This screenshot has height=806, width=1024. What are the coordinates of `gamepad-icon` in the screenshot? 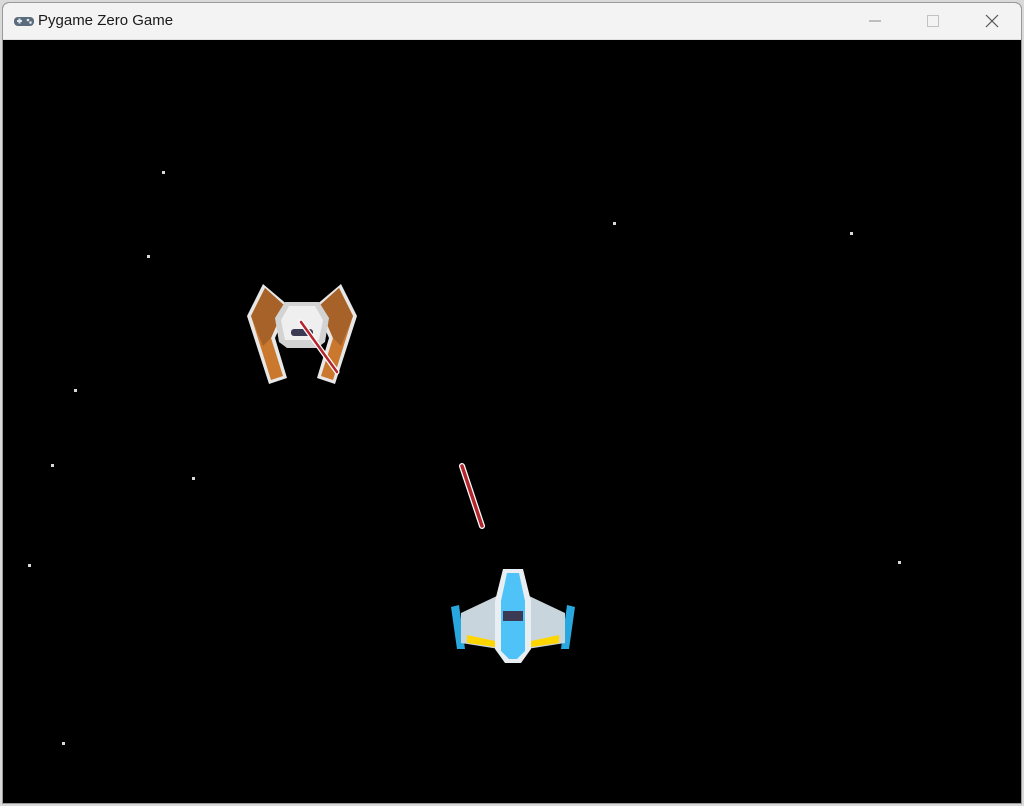 It's located at (24, 21).